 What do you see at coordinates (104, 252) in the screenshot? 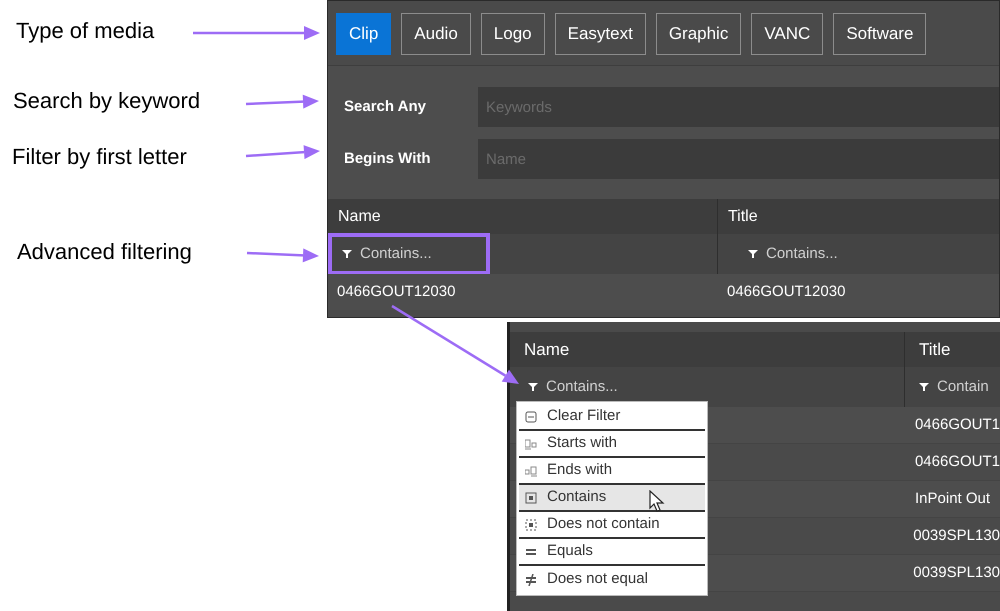
I see `callout-label: Advanced filtering` at bounding box center [104, 252].